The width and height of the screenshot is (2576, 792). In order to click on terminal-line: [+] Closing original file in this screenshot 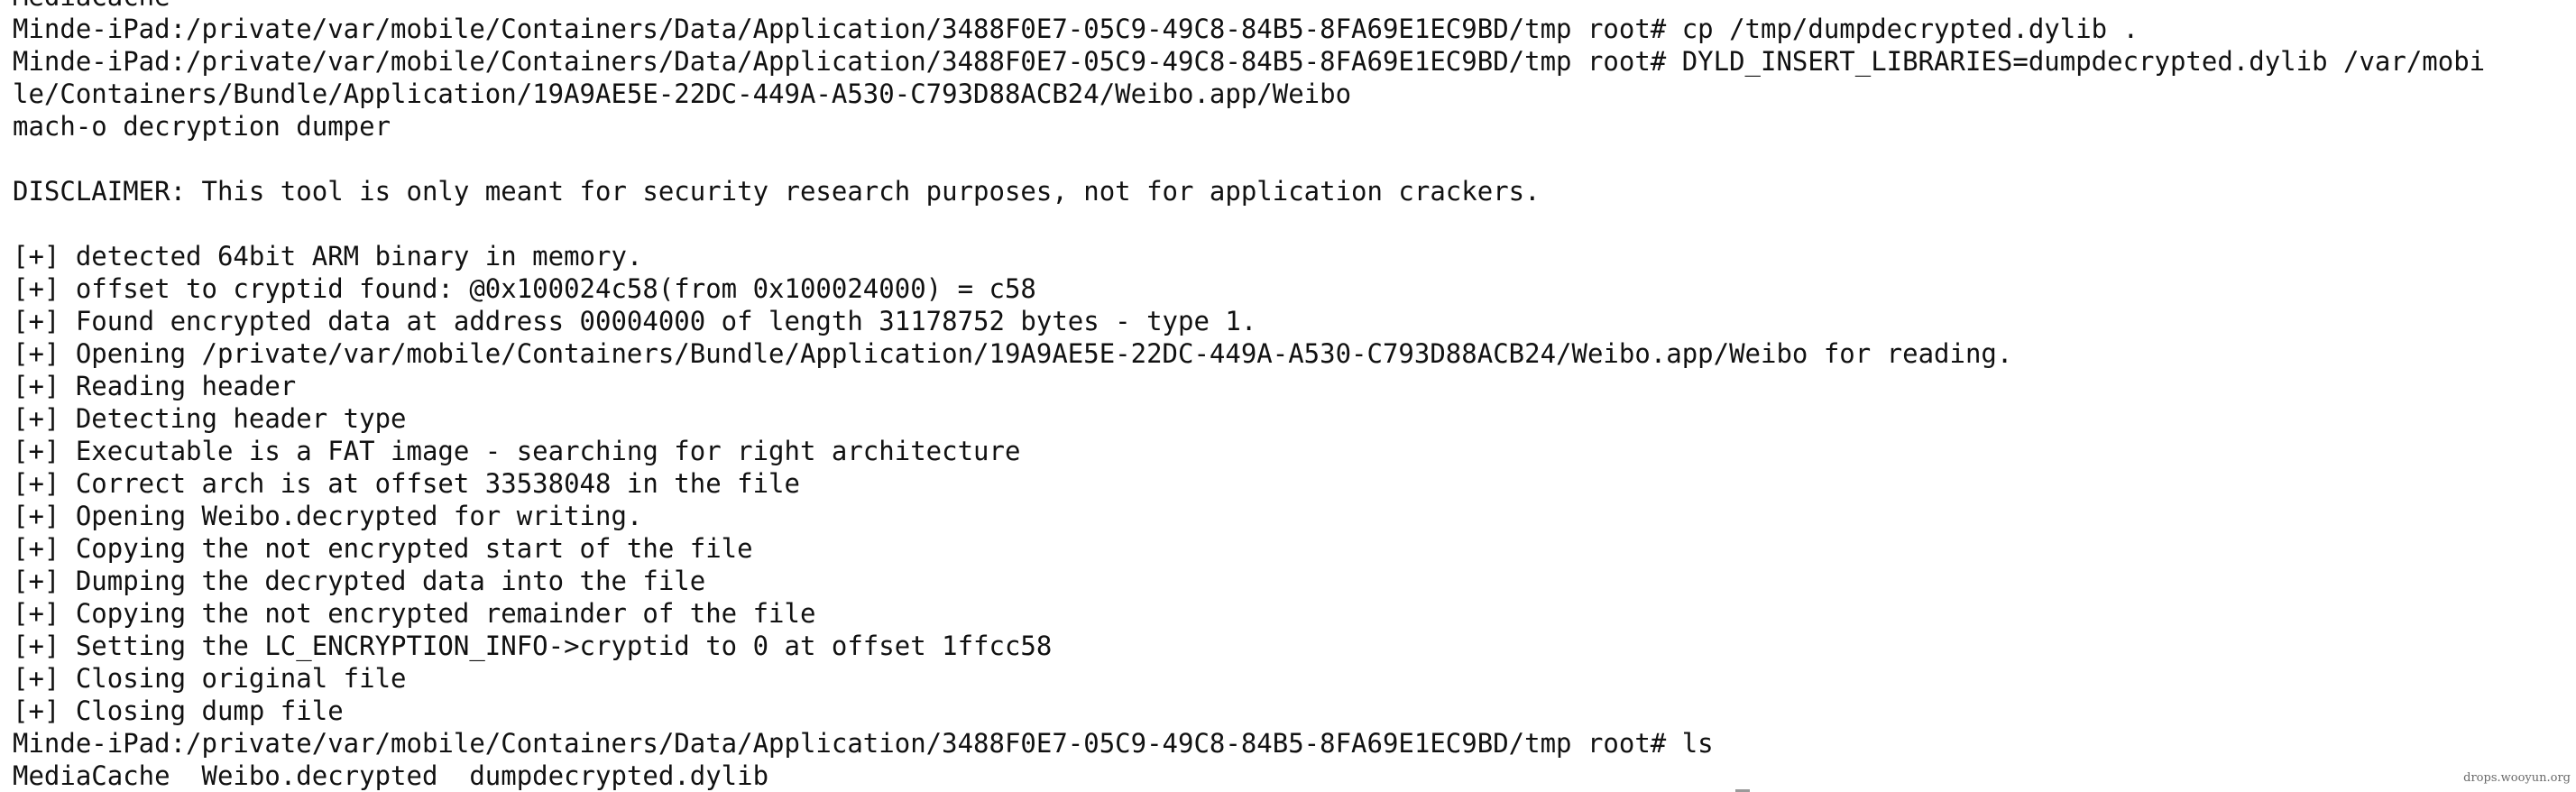, I will do `click(210, 678)`.